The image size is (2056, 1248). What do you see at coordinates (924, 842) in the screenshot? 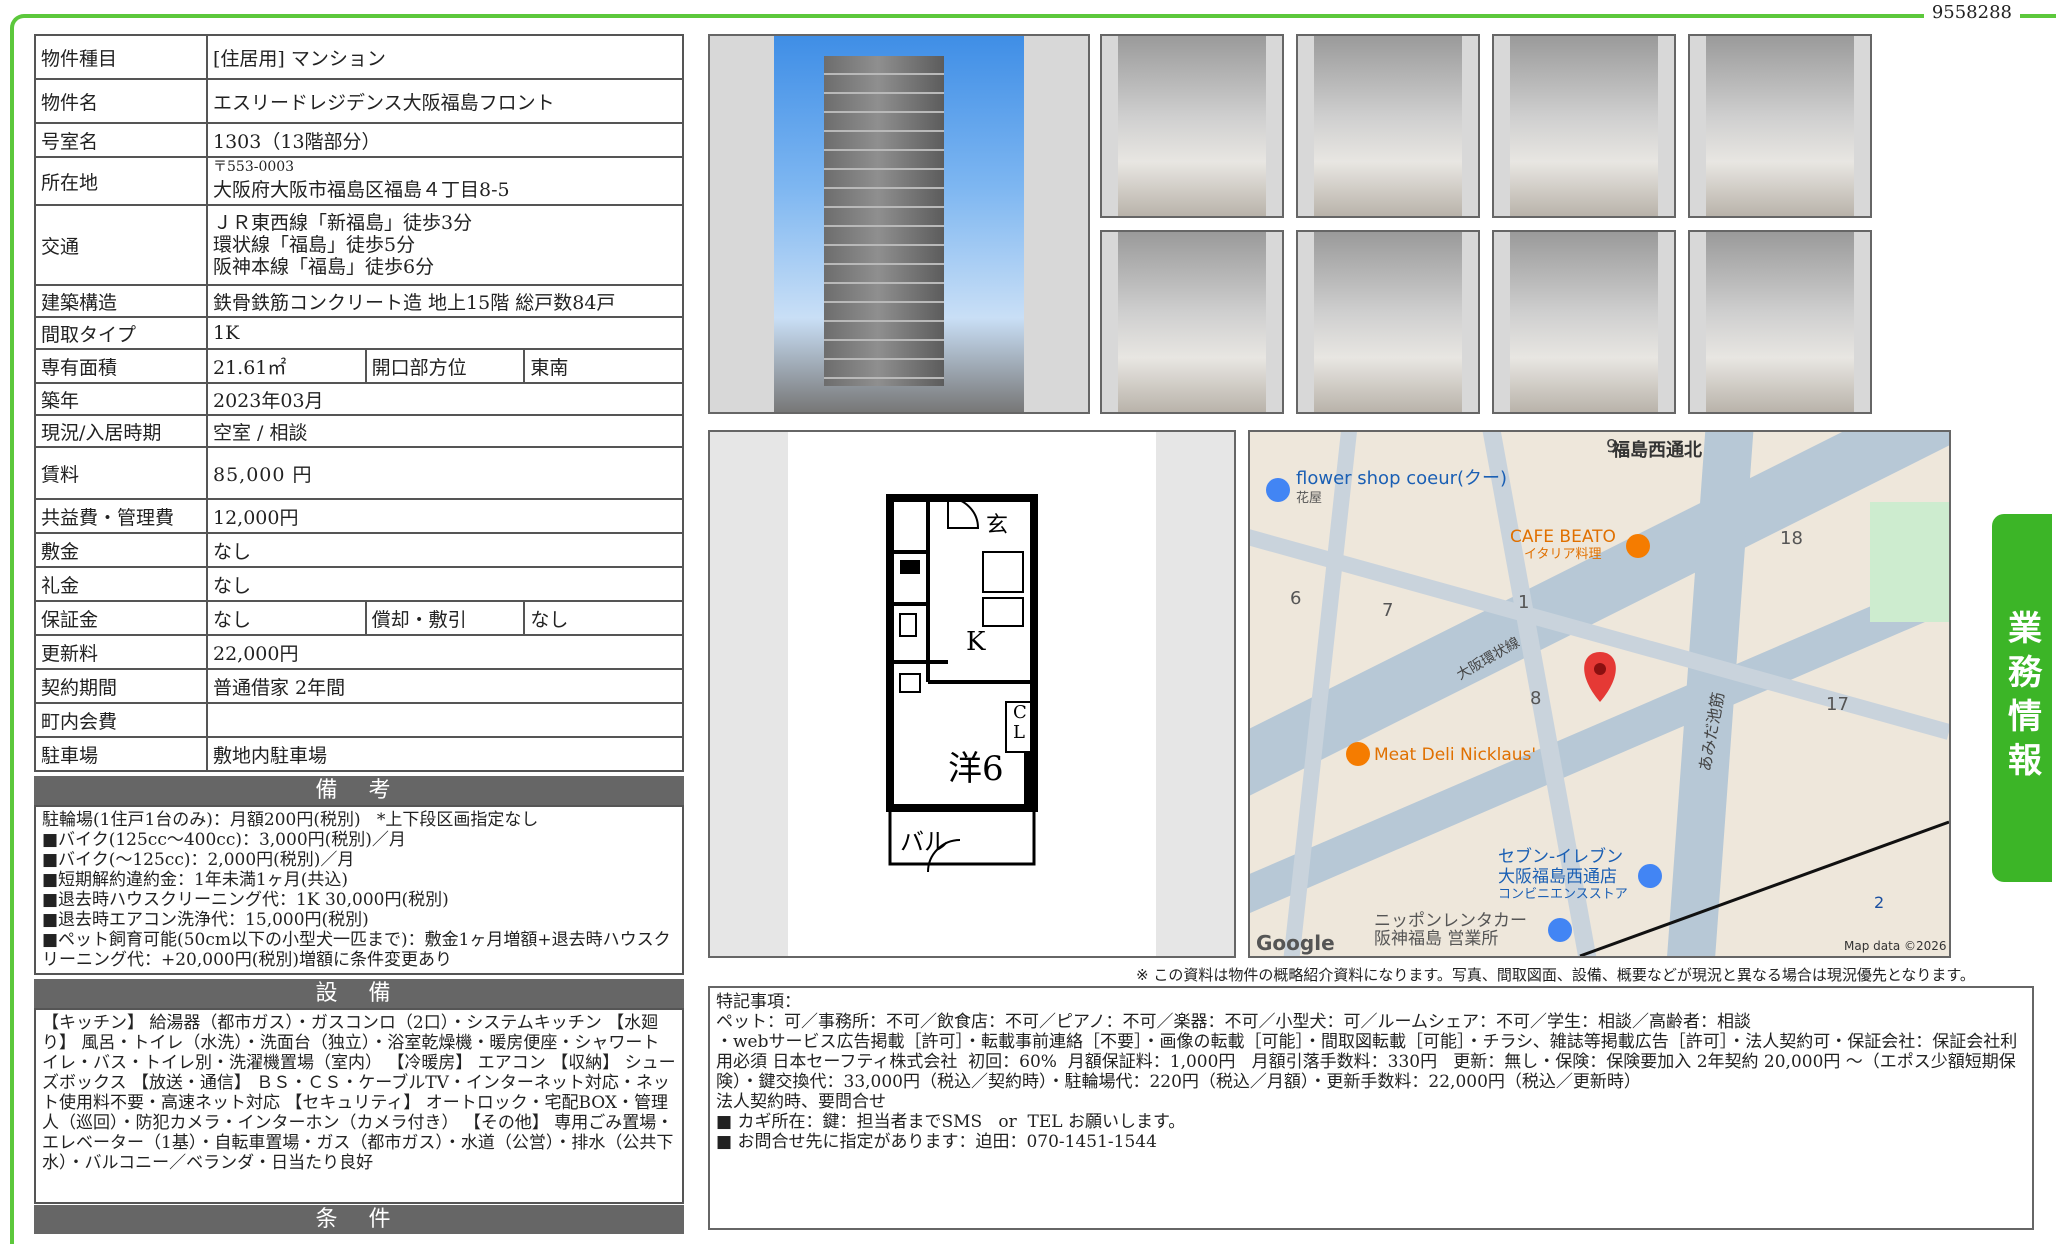
I see `balcony-label: バル` at bounding box center [924, 842].